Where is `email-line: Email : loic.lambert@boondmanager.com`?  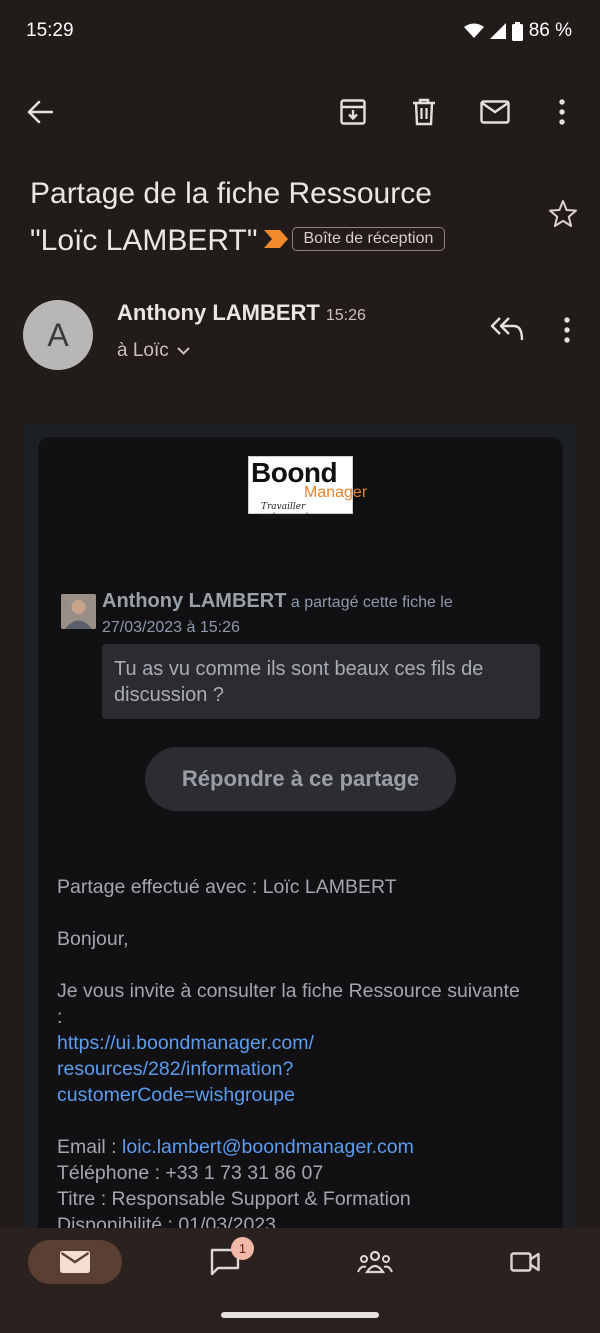 email-line: Email : loic.lambert@boondmanager.com is located at coordinates (292, 1147).